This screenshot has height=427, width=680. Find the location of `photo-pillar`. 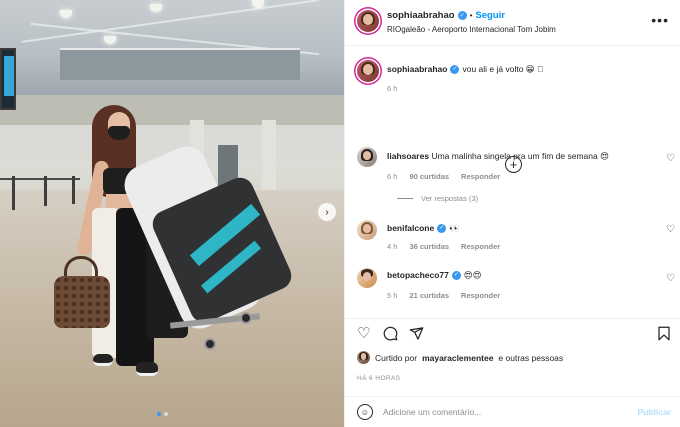

photo-pillar is located at coordinates (269, 160).